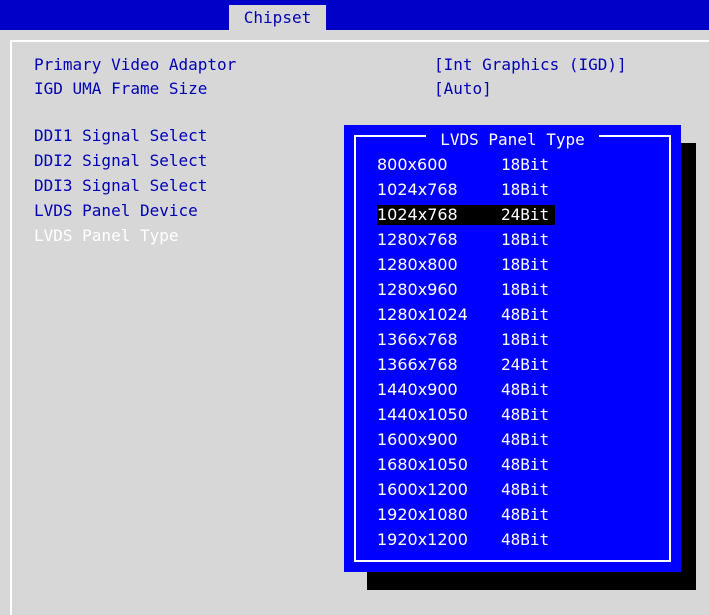 Image resolution: width=709 pixels, height=615 pixels. What do you see at coordinates (422, 414) in the screenshot?
I see `option-resolution: 1440x1050` at bounding box center [422, 414].